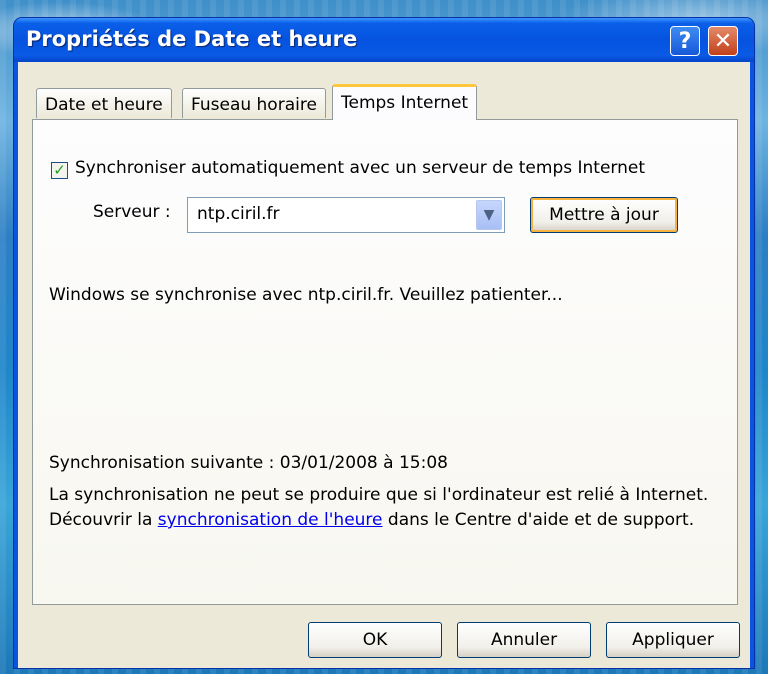 The width and height of the screenshot is (768, 674). I want to click on dropdown-button: ▼, so click(489, 215).